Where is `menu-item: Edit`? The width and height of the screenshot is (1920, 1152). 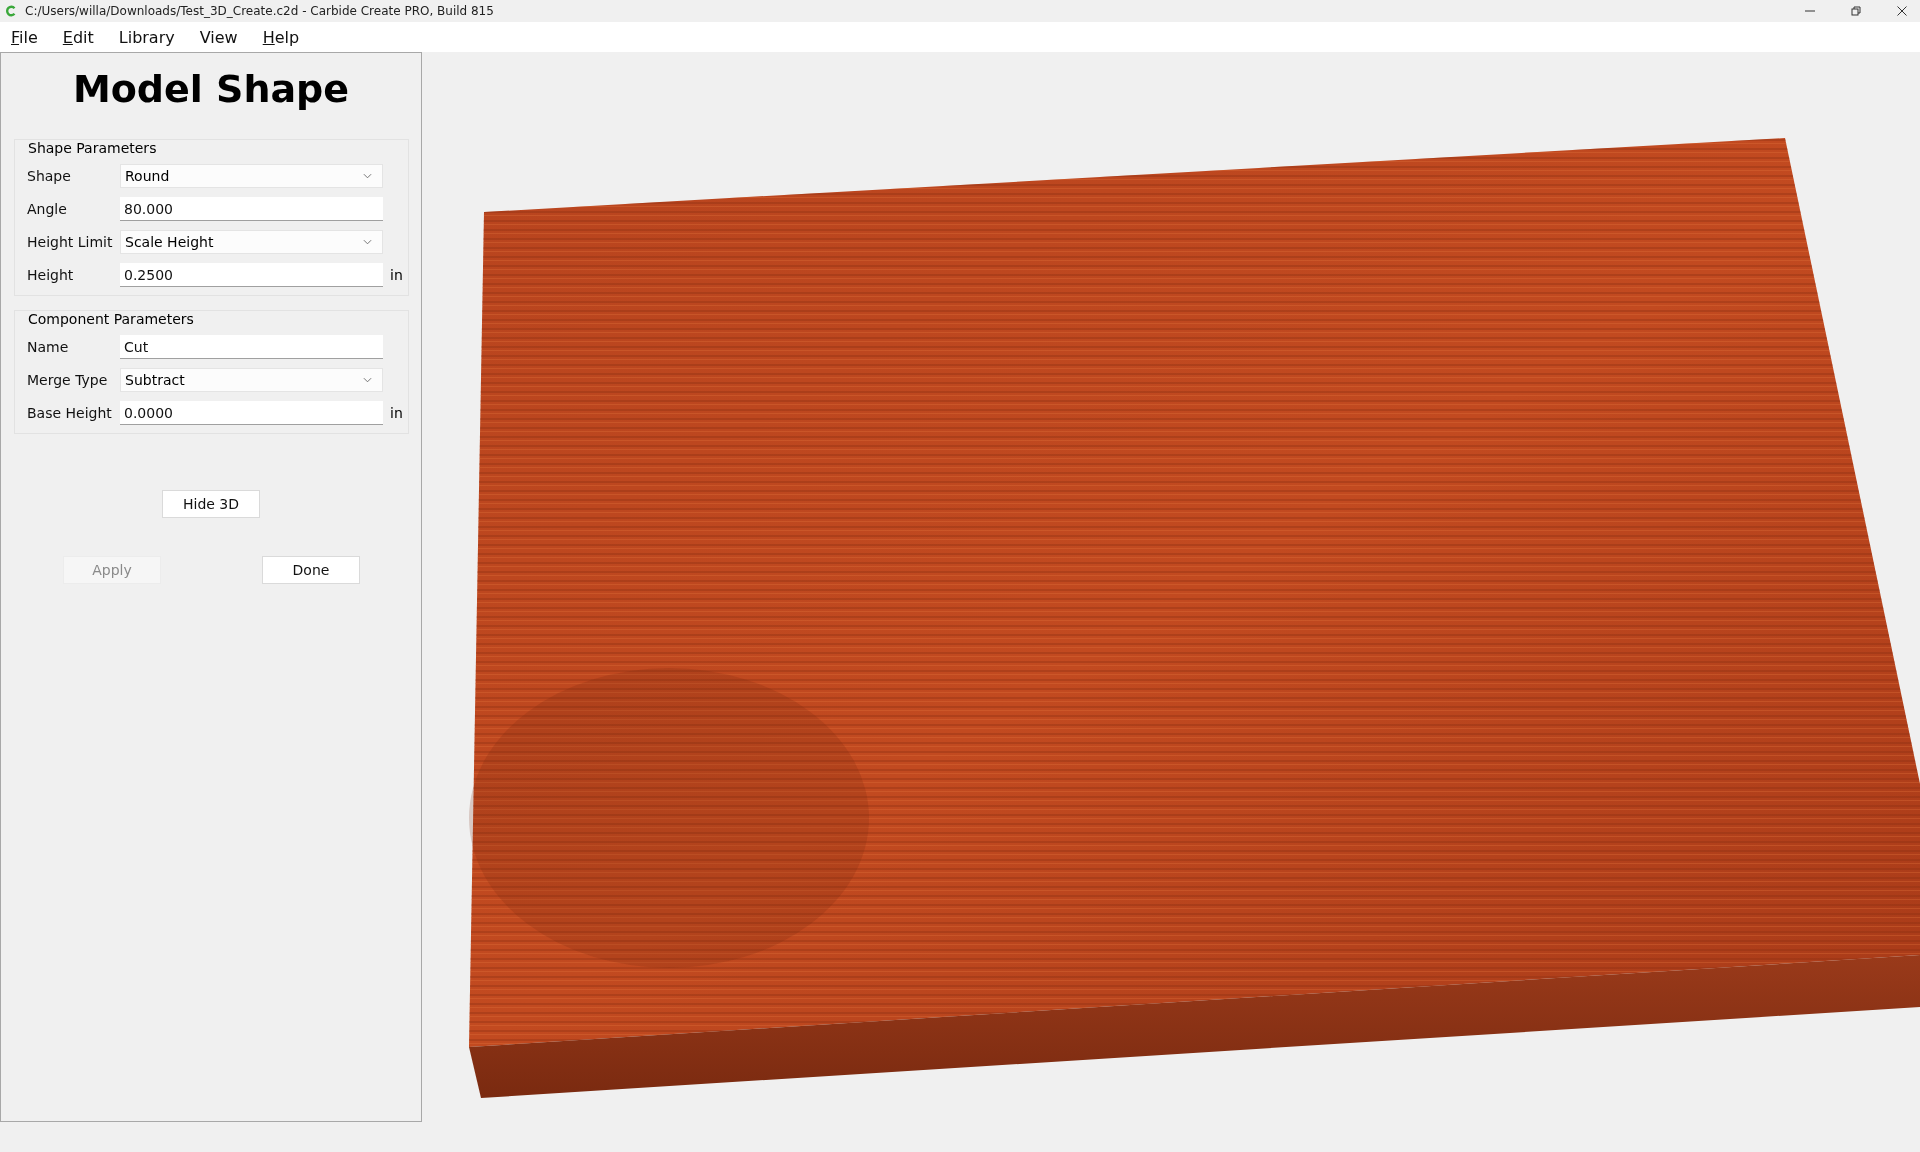
menu-item: Edit is located at coordinates (78, 37).